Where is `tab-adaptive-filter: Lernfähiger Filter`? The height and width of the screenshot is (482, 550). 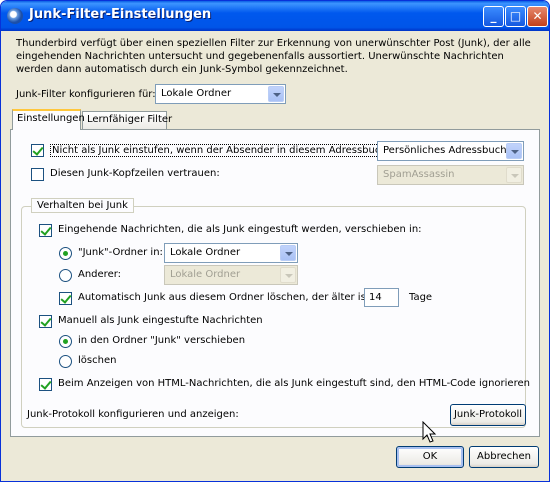 tab-adaptive-filter: Lernfähiger Filter is located at coordinates (127, 120).